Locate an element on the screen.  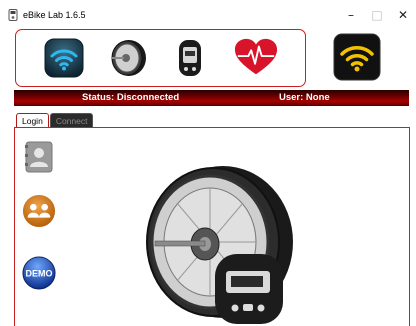
users-button is located at coordinates (39, 211).